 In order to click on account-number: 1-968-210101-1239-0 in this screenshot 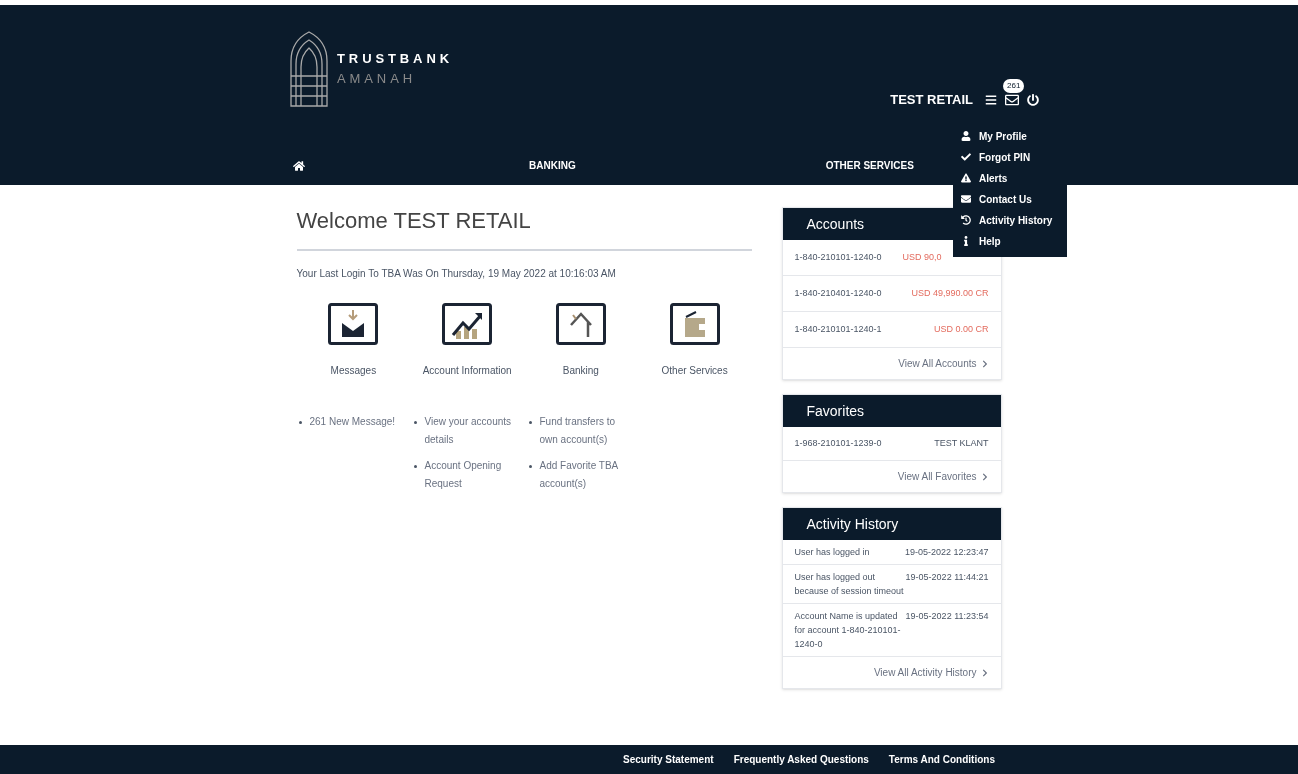, I will do `click(838, 443)`.